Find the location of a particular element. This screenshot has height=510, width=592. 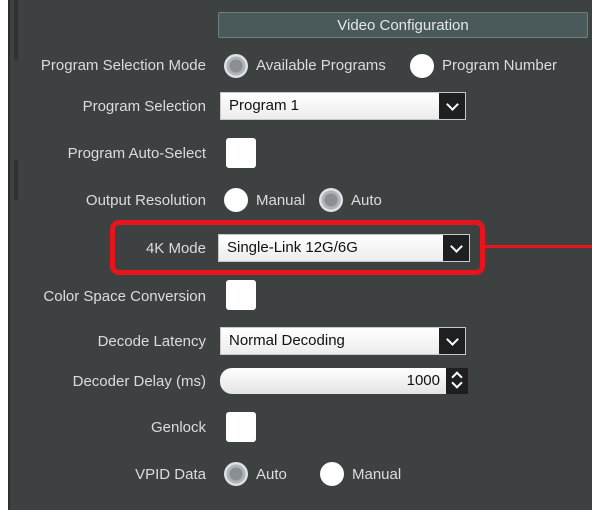

radio-program-number is located at coordinates (422, 66).